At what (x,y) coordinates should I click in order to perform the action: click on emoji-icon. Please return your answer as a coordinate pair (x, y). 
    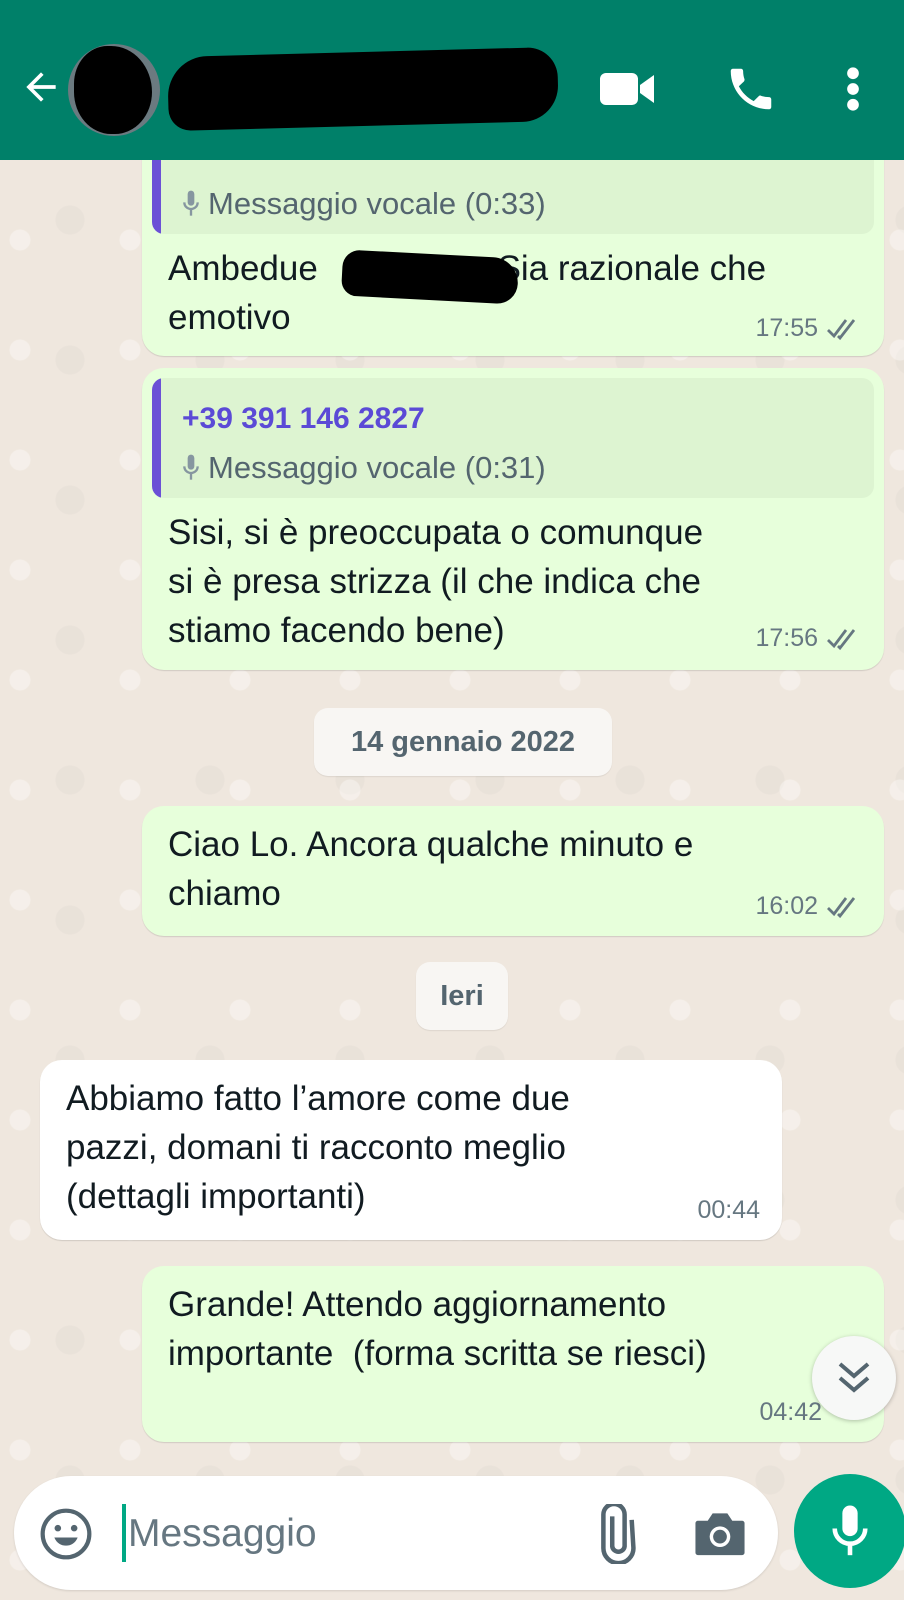
    Looking at the image, I should click on (66, 1534).